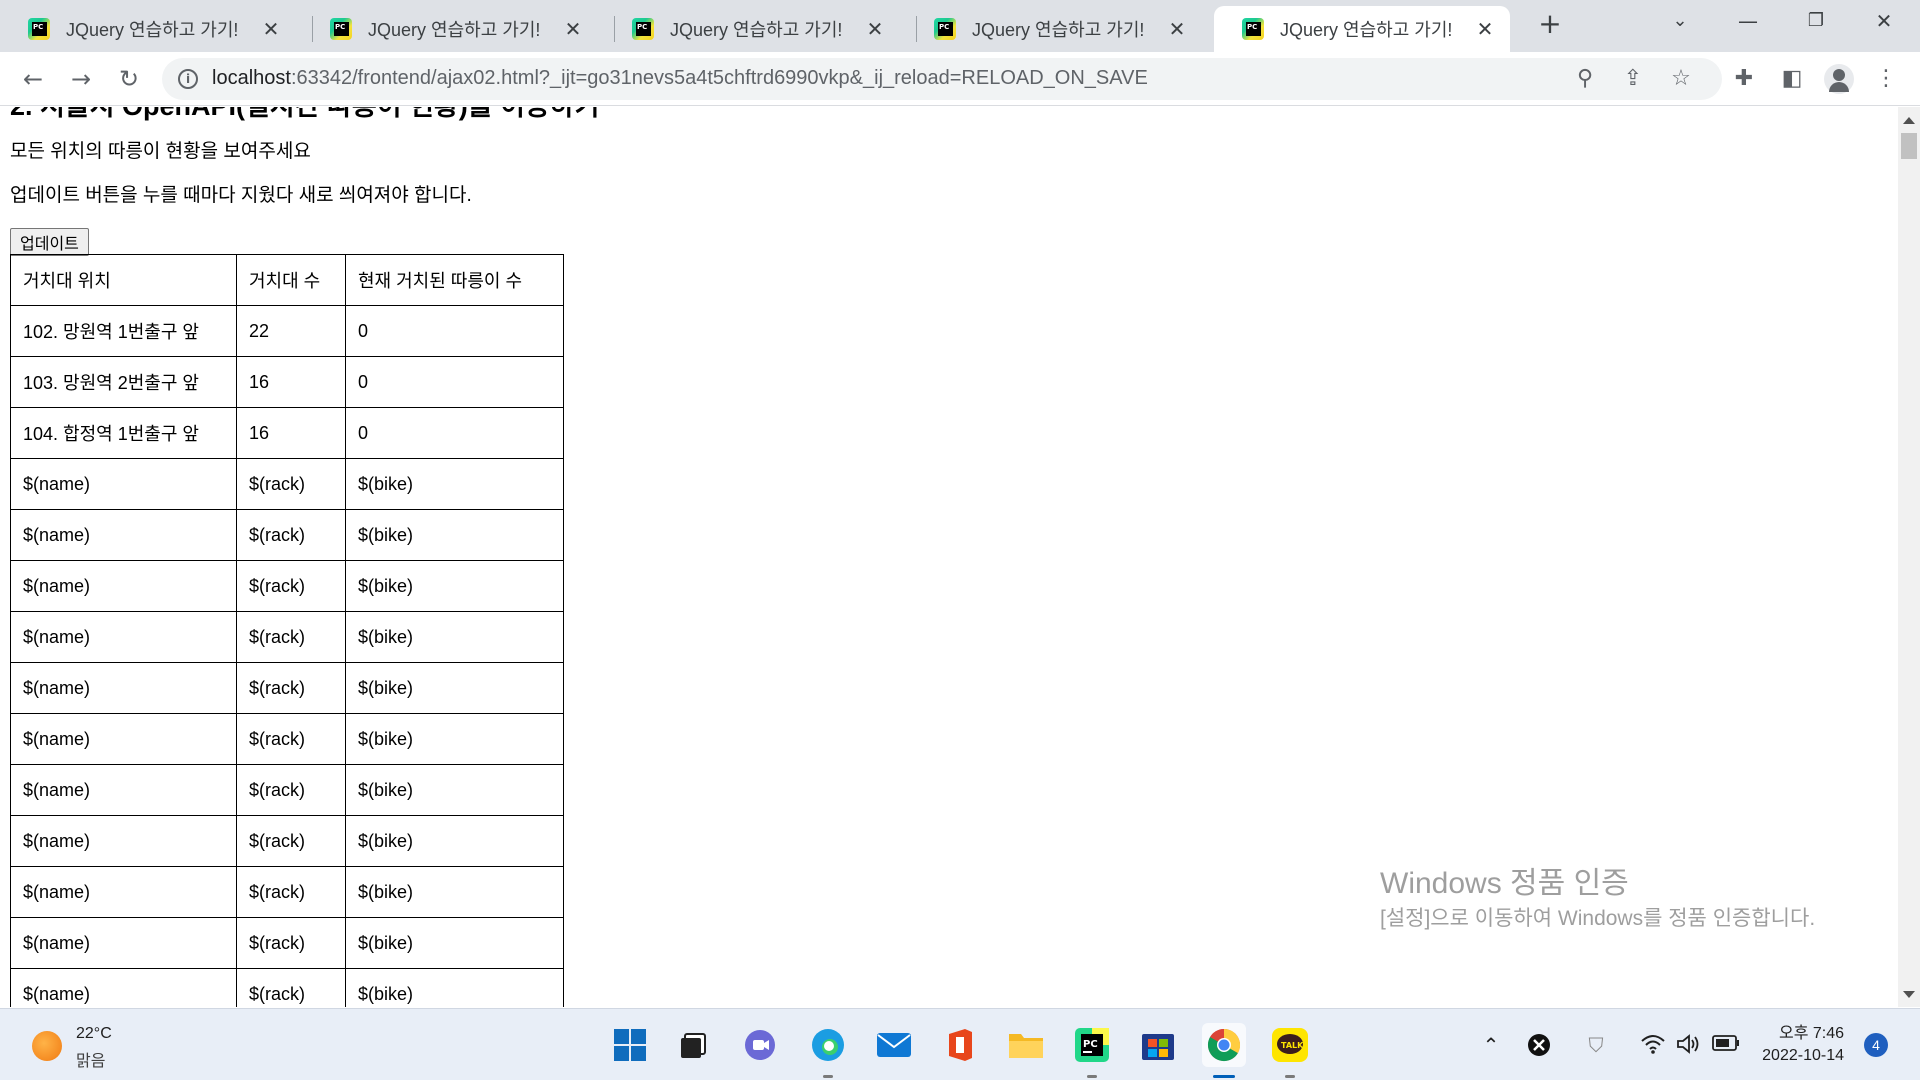  I want to click on reload-icon: ↻, so click(129, 79).